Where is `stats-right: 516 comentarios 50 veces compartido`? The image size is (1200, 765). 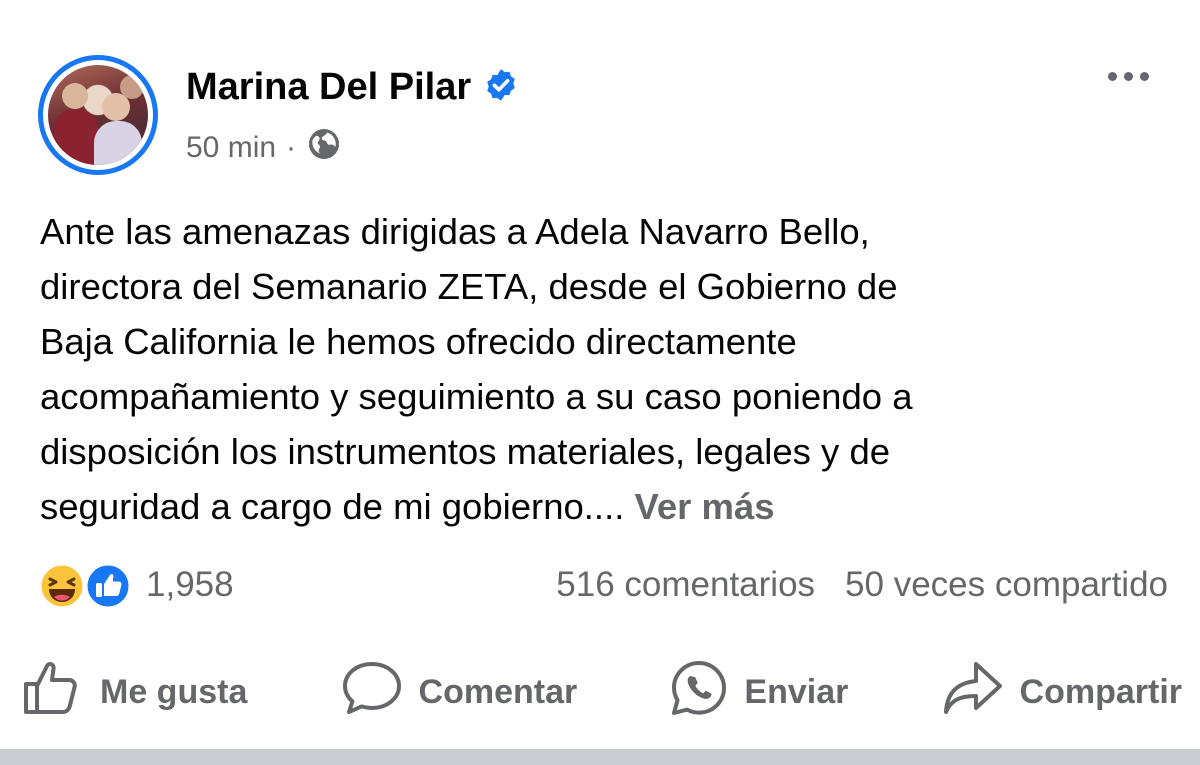
stats-right: 516 comentarios 50 veces compartido is located at coordinates (862, 585).